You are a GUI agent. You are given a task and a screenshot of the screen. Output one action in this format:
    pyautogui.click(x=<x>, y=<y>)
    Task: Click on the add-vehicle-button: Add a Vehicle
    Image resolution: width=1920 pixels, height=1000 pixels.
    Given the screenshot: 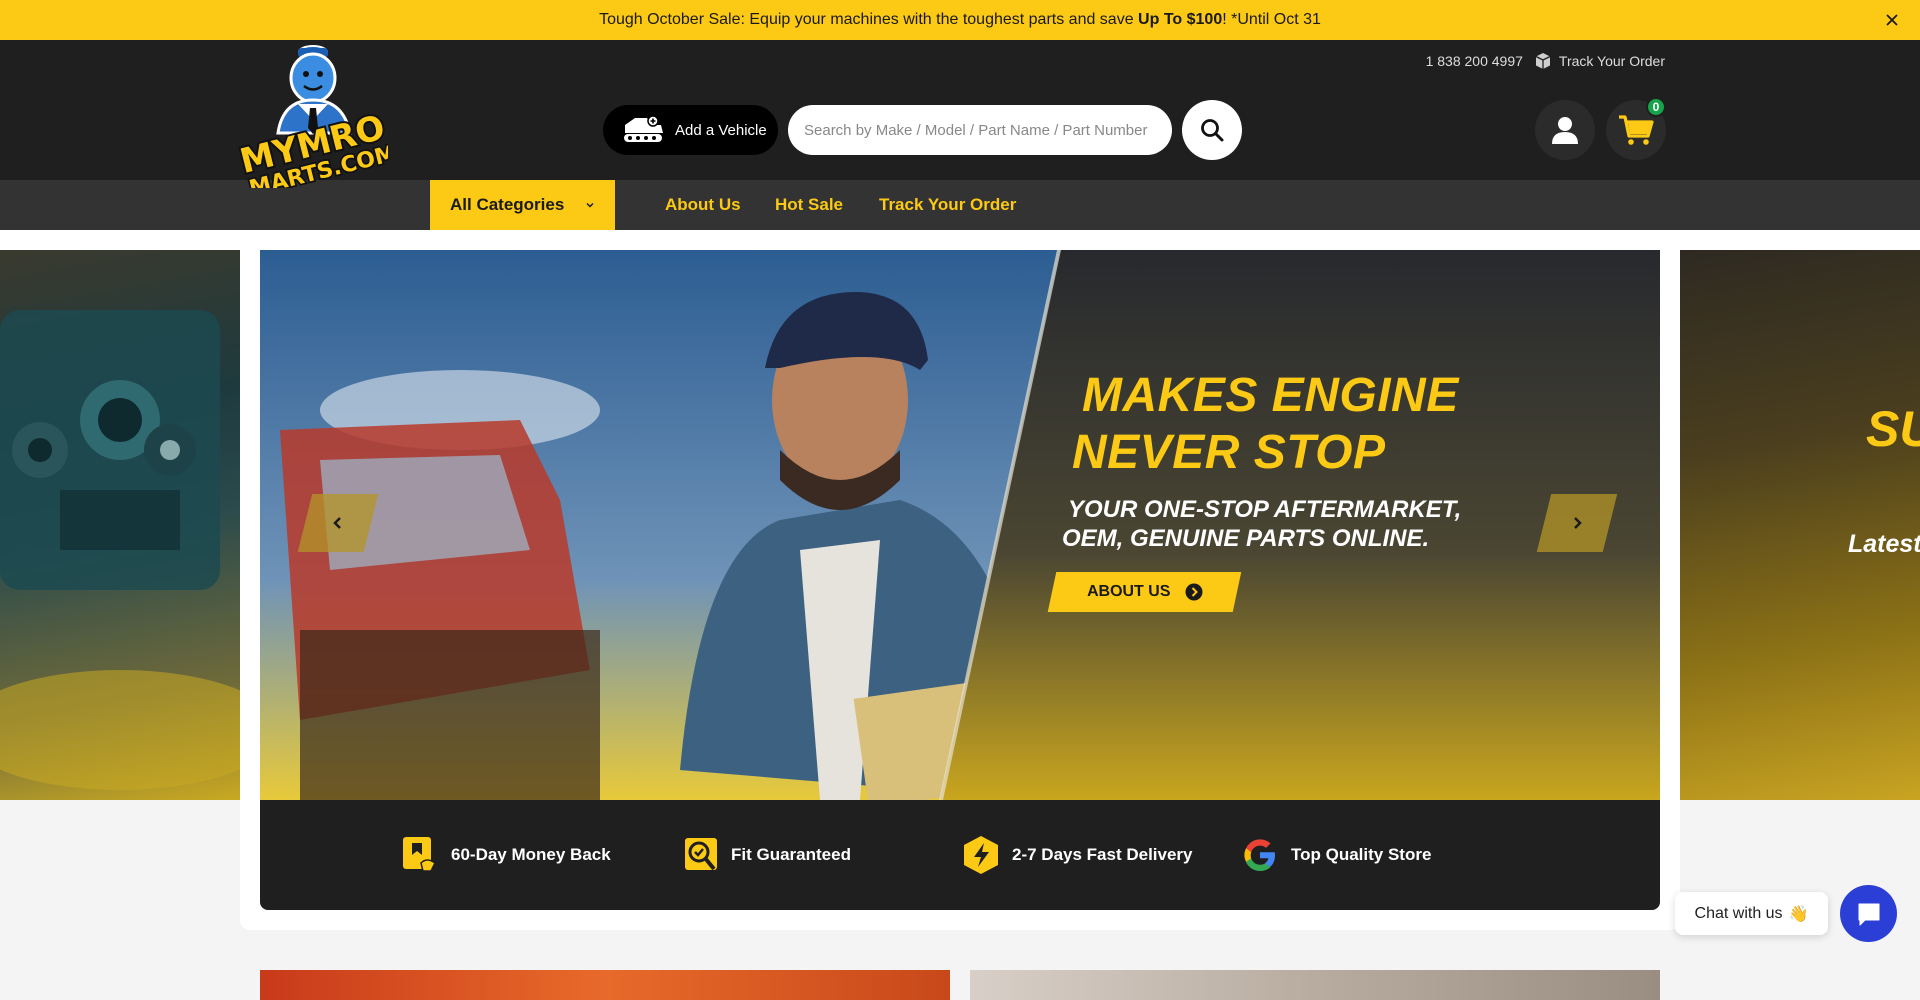 What is the action you would take?
    pyautogui.click(x=690, y=130)
    